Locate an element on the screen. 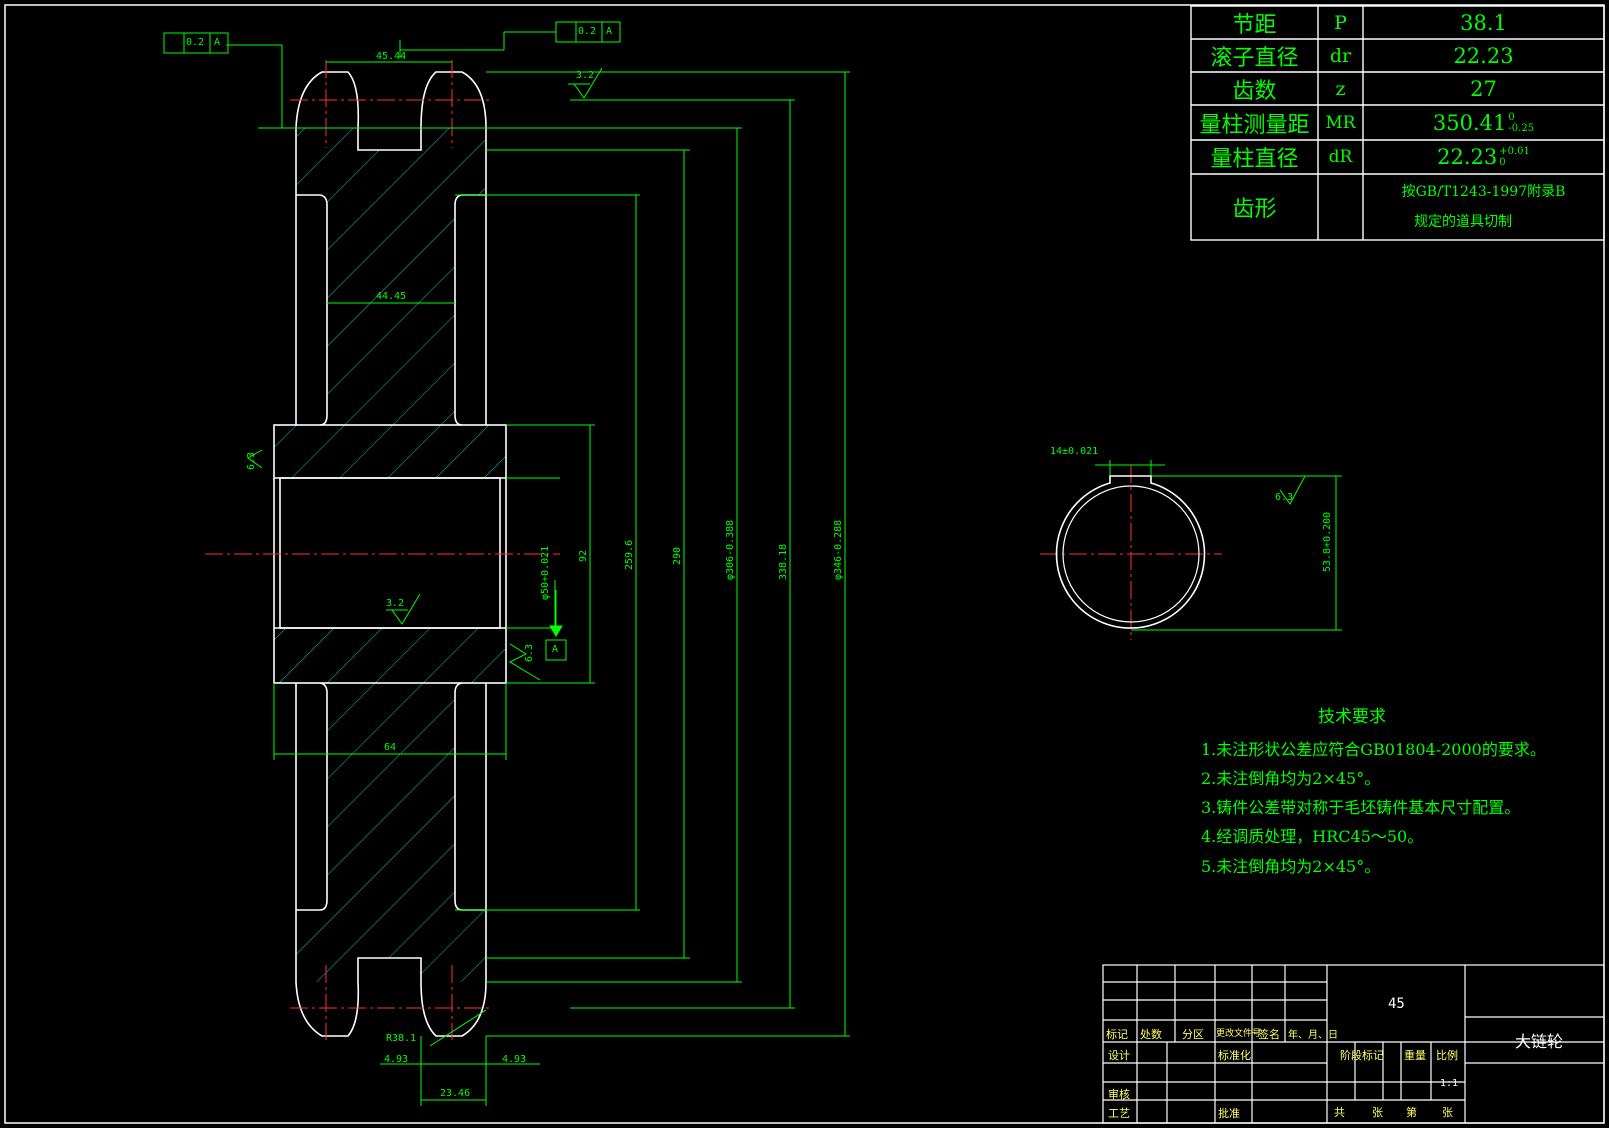 The width and height of the screenshot is (1609, 1128). roughness-top: 3.2 is located at coordinates (585, 75).